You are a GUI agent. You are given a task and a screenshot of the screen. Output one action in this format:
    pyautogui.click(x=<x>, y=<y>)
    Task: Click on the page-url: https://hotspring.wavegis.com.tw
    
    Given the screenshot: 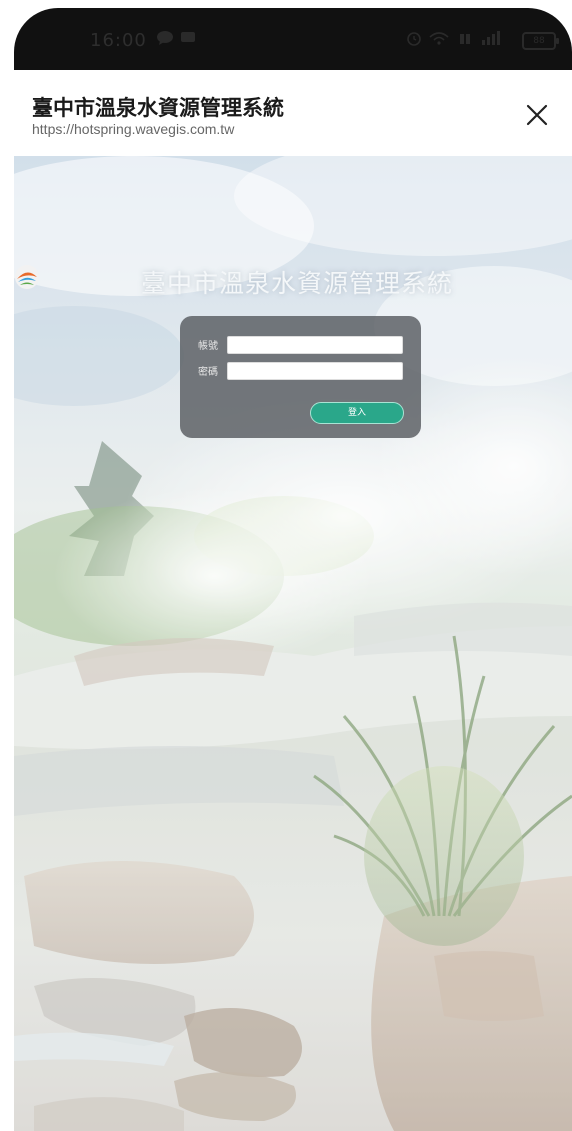 What is the action you would take?
    pyautogui.click(x=133, y=129)
    